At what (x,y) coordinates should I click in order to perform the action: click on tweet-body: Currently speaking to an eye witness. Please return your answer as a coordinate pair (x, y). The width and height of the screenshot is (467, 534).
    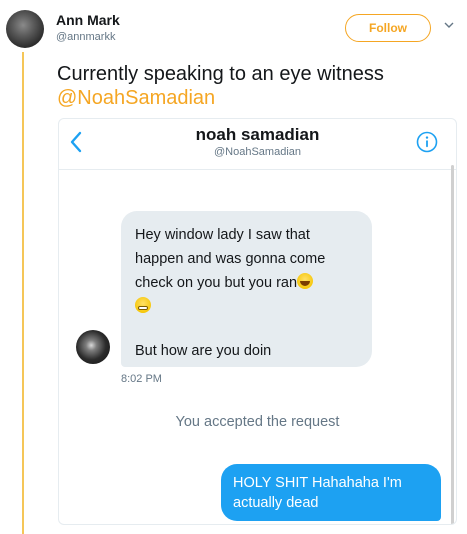
    Looking at the image, I should click on (220, 74).